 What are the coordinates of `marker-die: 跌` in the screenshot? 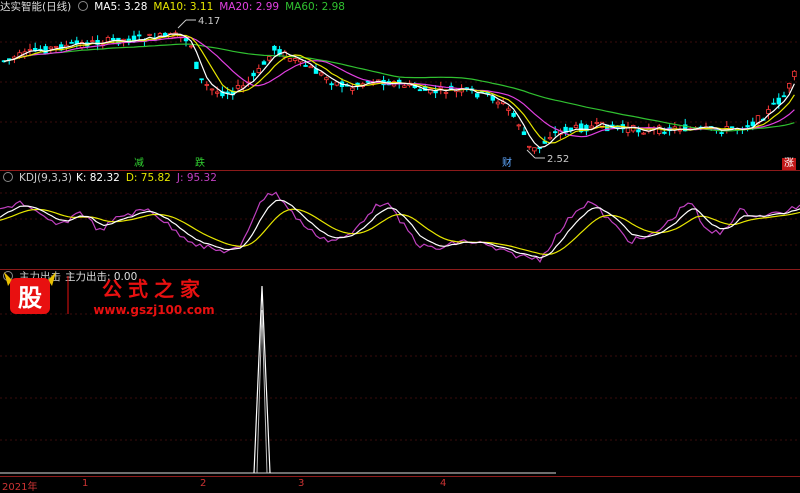 It's located at (200, 163).